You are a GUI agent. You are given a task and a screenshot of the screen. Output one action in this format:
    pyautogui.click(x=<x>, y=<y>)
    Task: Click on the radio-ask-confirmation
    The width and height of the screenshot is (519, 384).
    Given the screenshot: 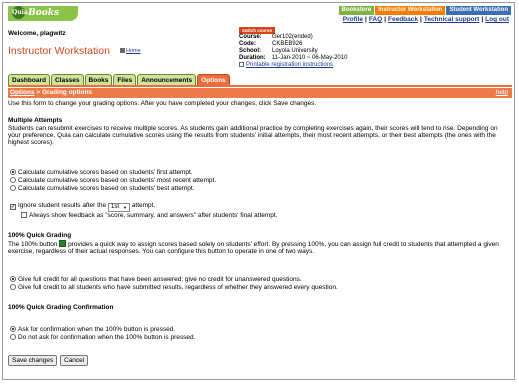 What is the action you would take?
    pyautogui.click(x=13, y=329)
    